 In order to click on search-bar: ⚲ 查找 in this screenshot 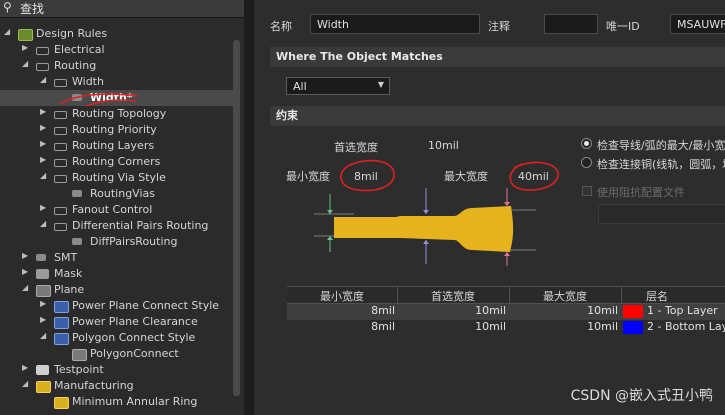, I will do `click(122, 9)`.